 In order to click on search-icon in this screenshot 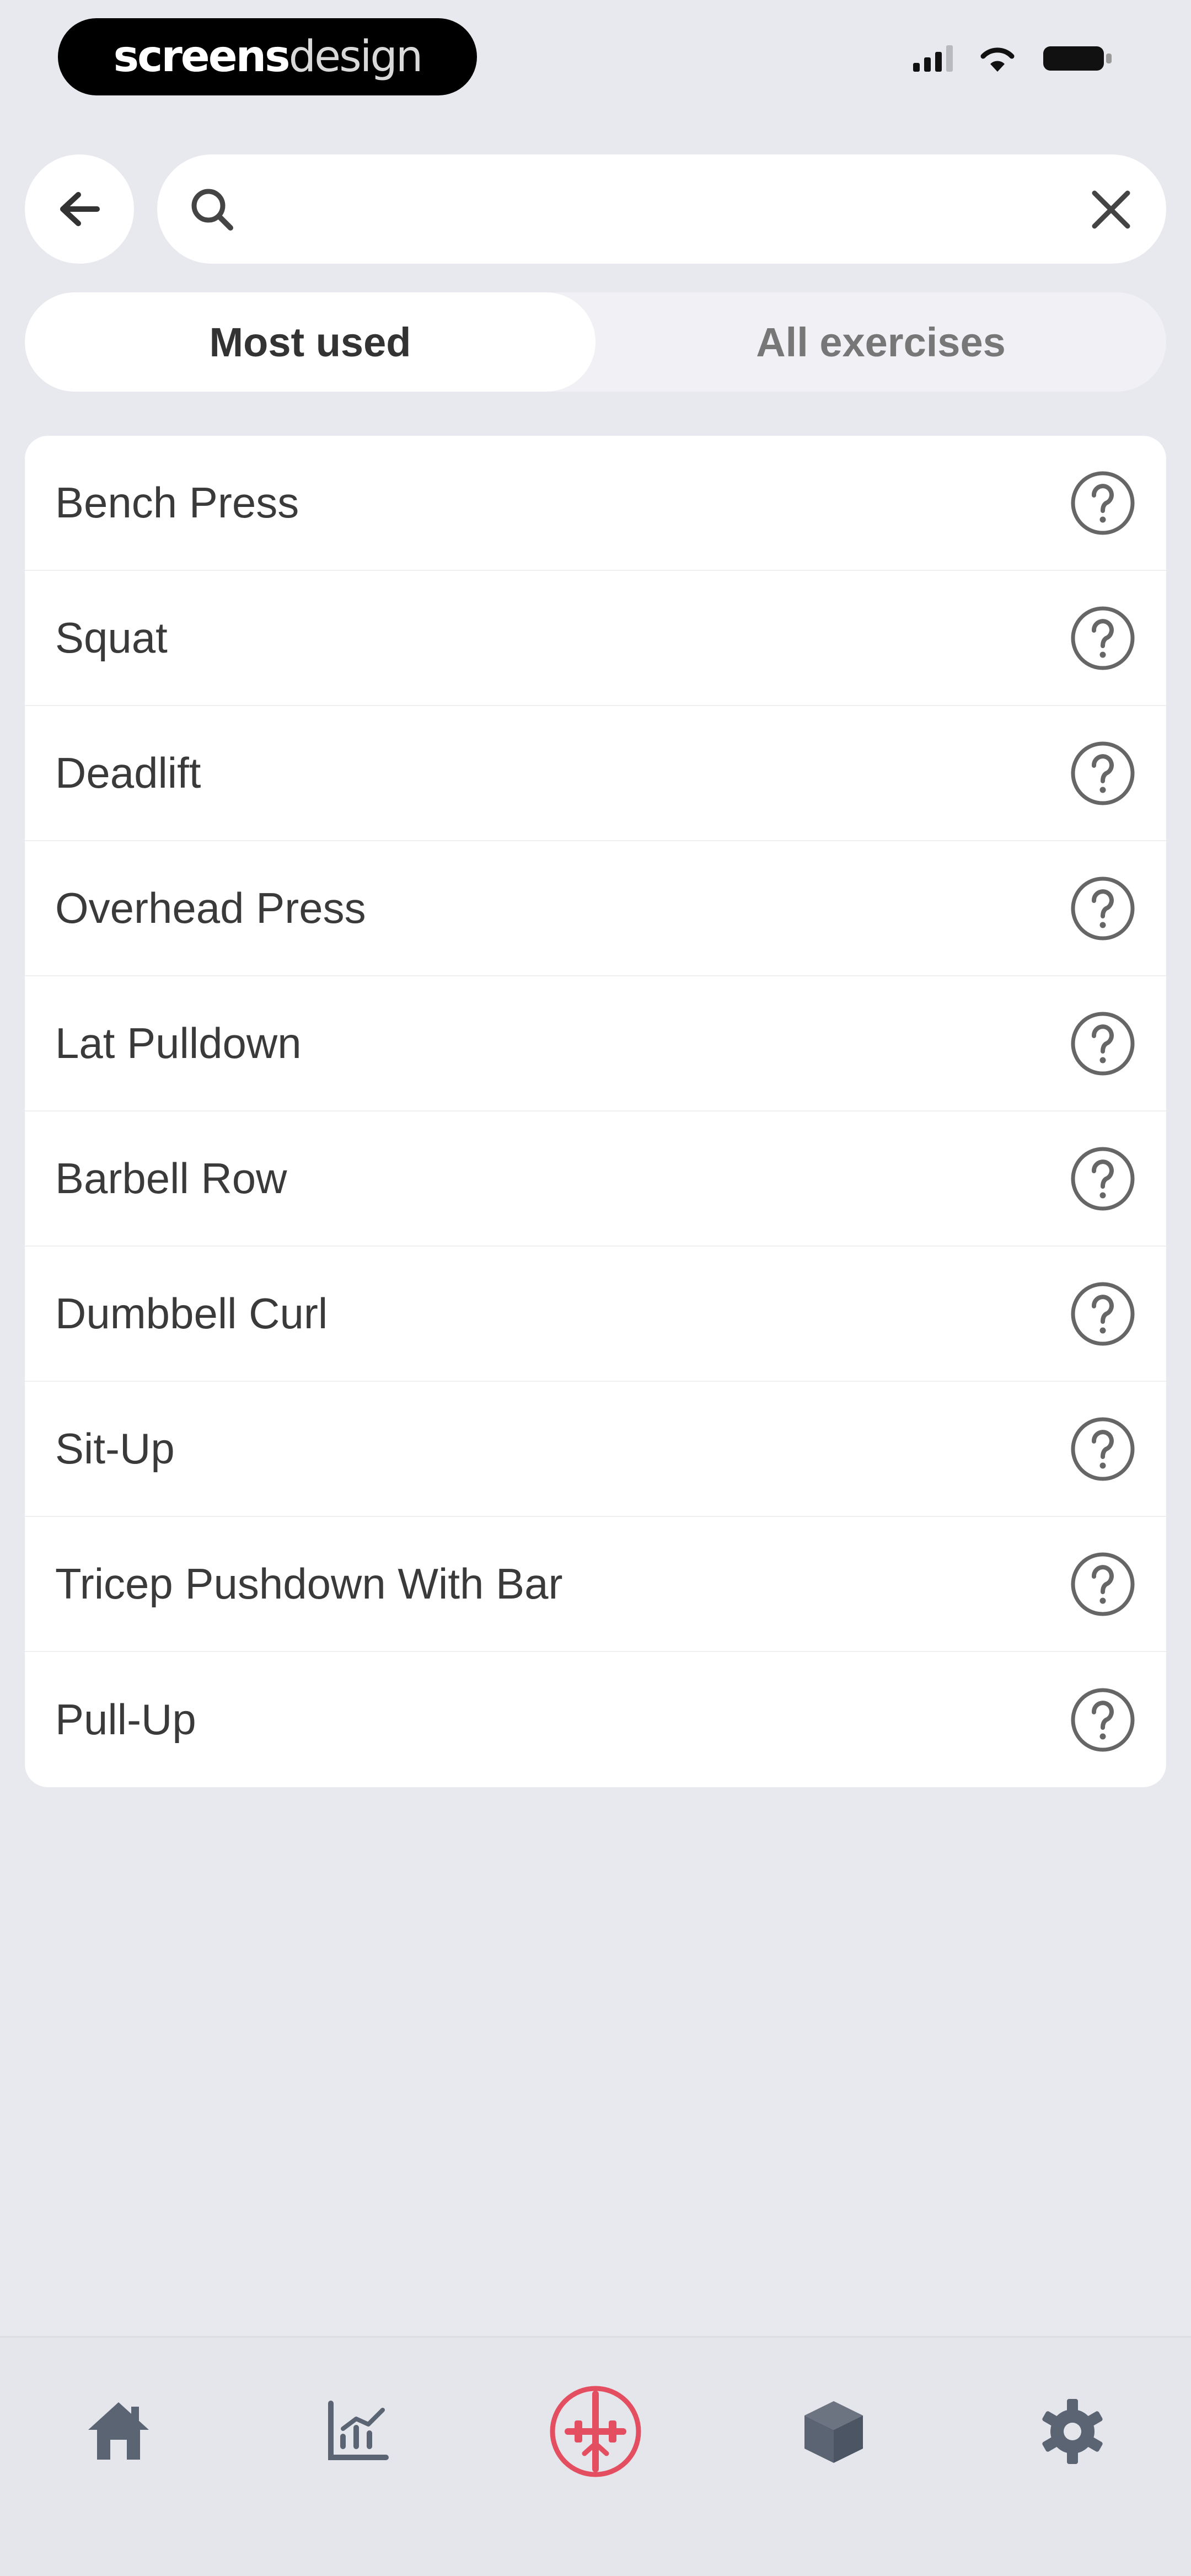, I will do `click(212, 209)`.